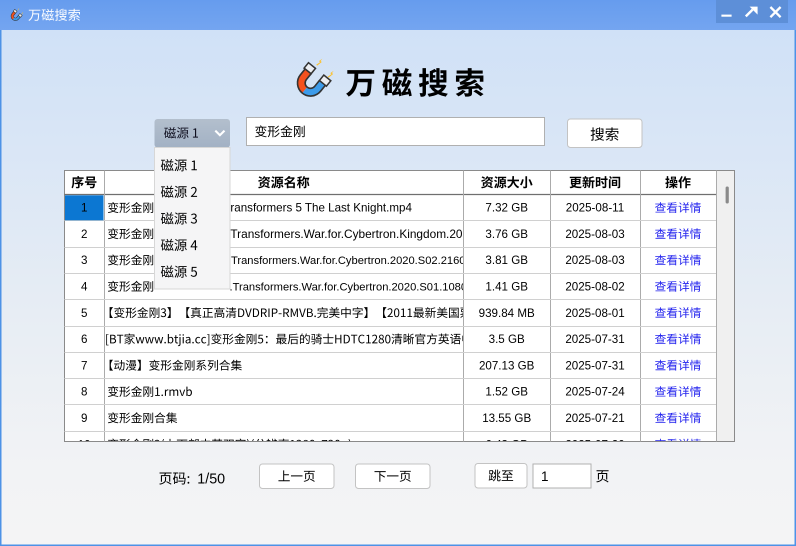  What do you see at coordinates (506, 260) in the screenshot?
I see `svg-text: 3.81 GB` at bounding box center [506, 260].